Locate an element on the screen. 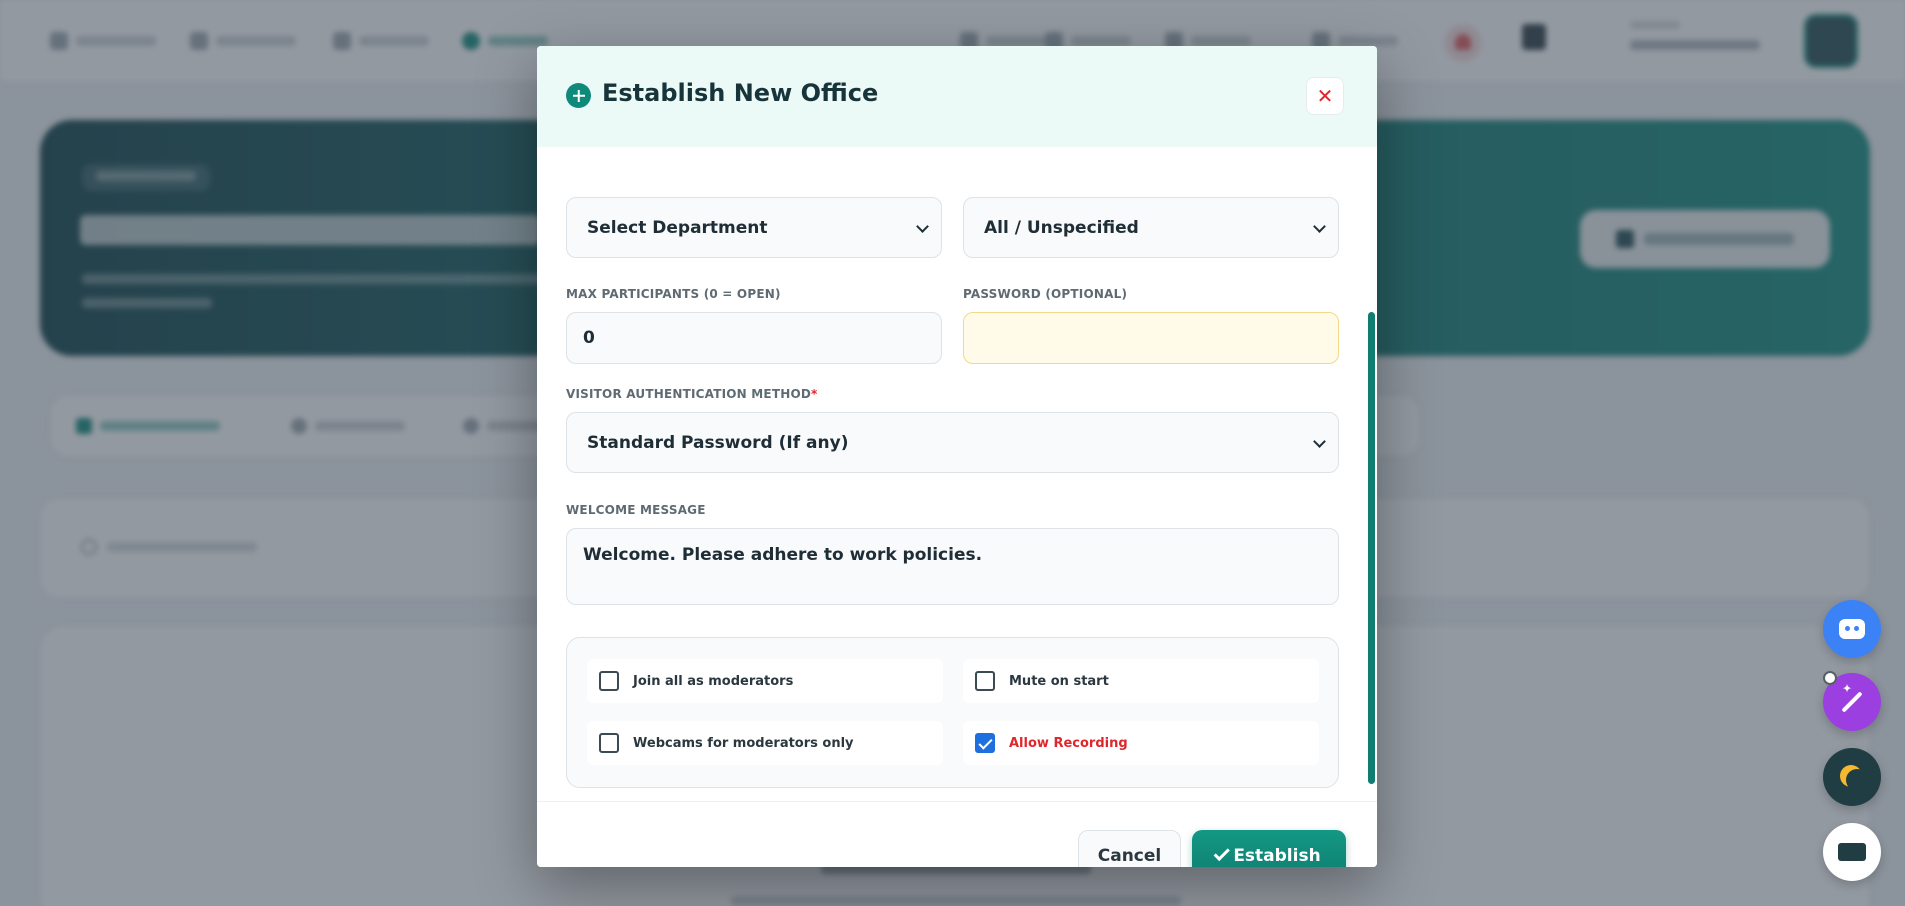 The height and width of the screenshot is (906, 1905). assistant-bot-button is located at coordinates (1852, 629).